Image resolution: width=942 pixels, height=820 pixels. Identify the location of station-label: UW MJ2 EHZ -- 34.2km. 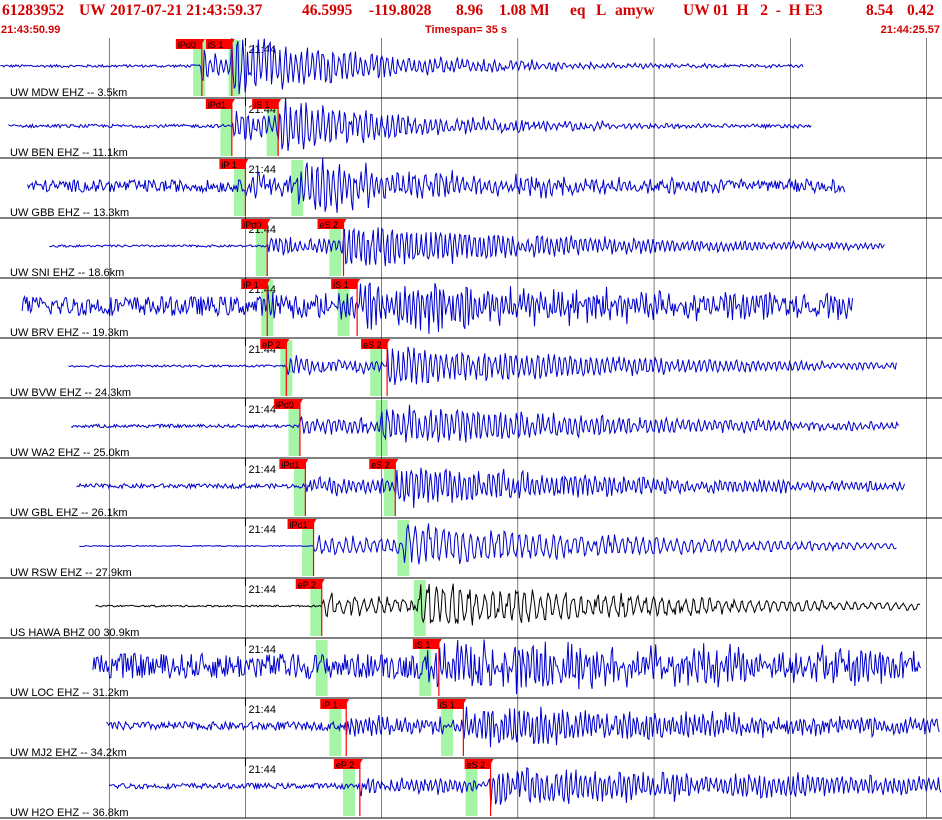
(68, 753).